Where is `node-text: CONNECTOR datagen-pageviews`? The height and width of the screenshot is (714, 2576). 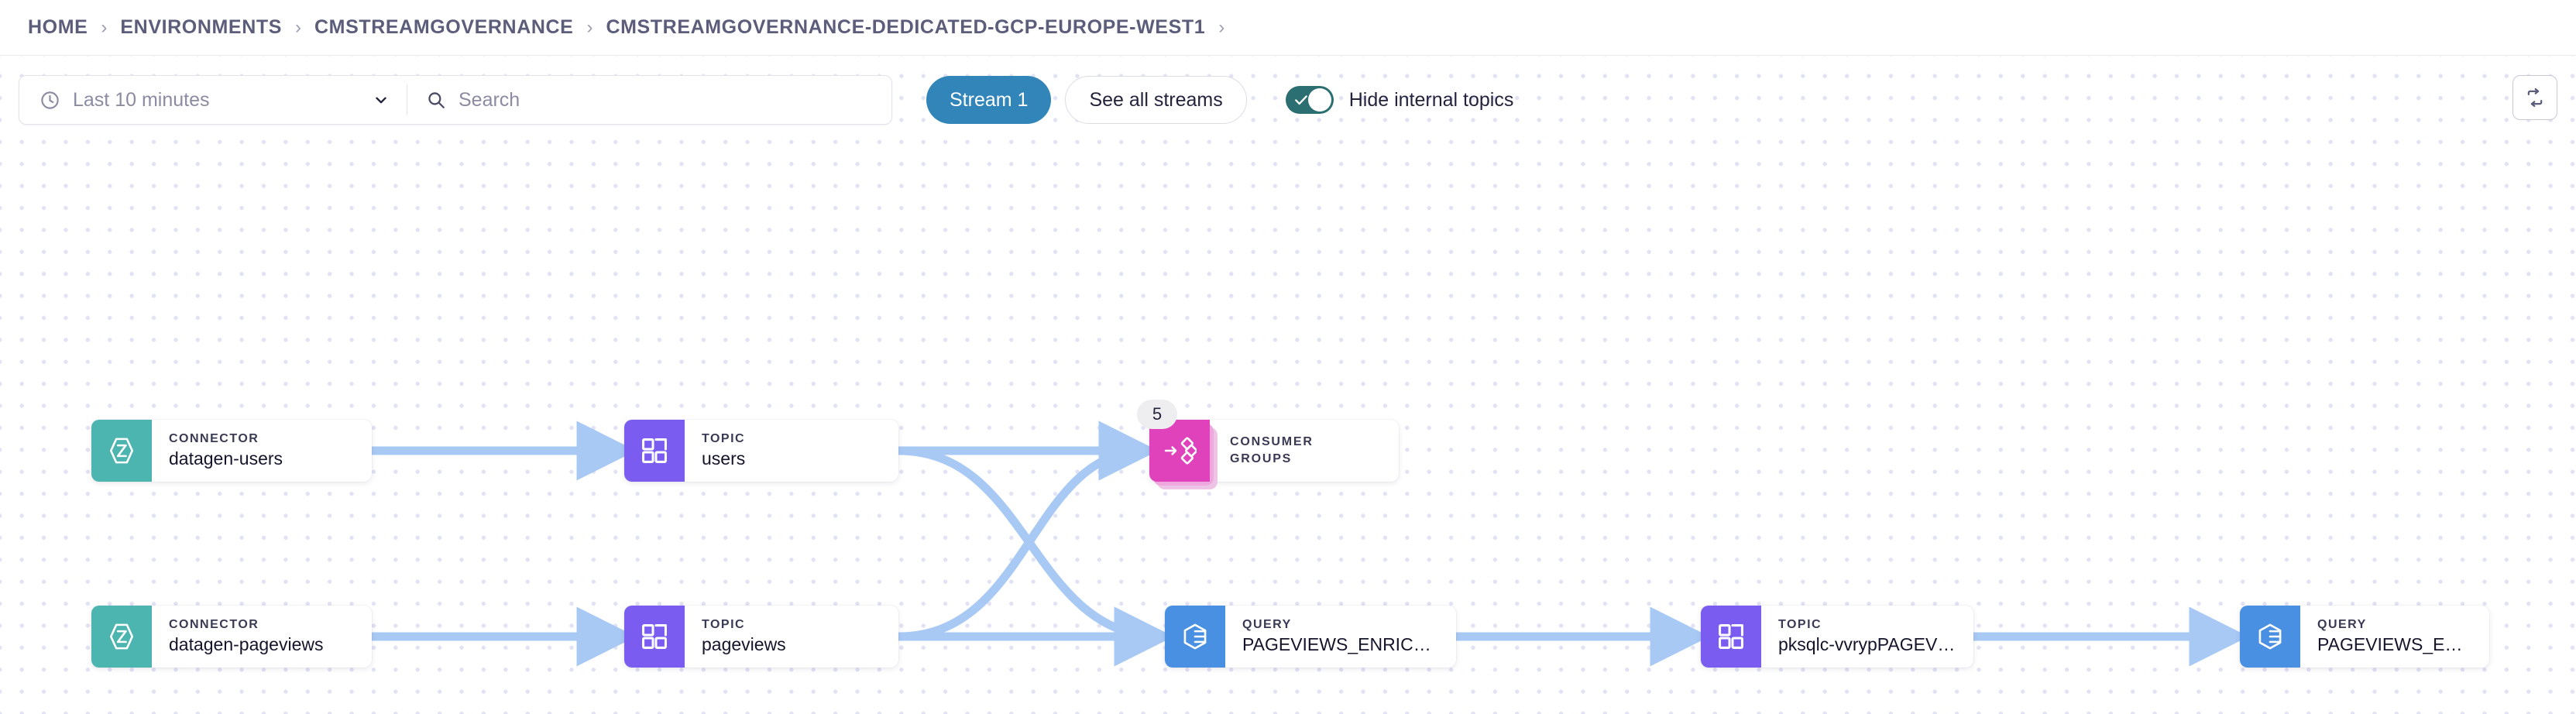
node-text: CONNECTOR datagen-pageviews is located at coordinates (262, 637).